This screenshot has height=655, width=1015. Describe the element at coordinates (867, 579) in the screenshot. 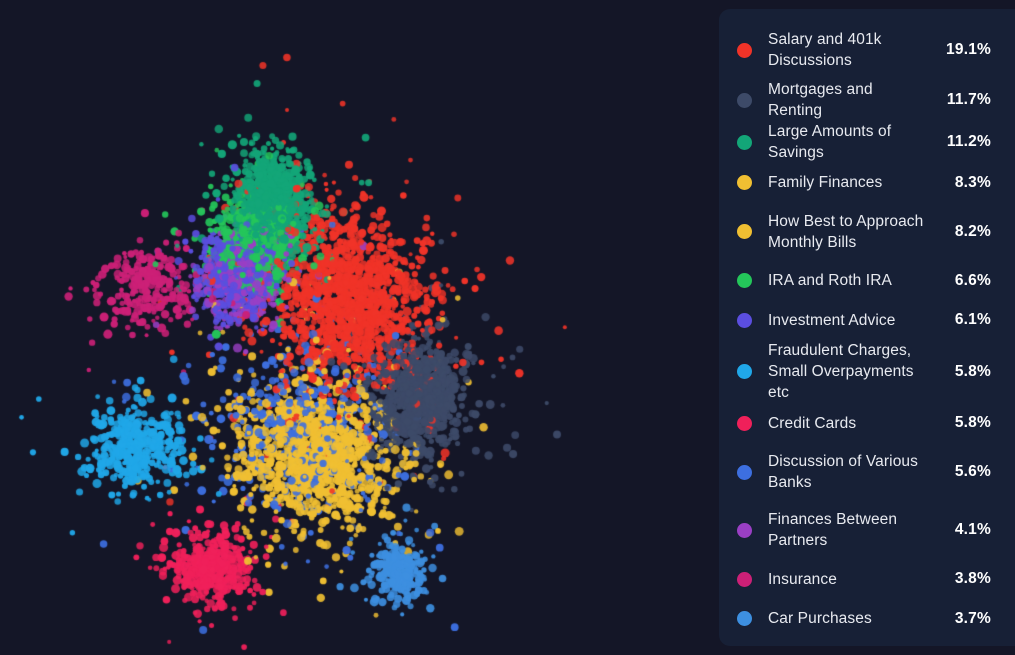

I see `legend-item: Insurance 3.8%` at that location.